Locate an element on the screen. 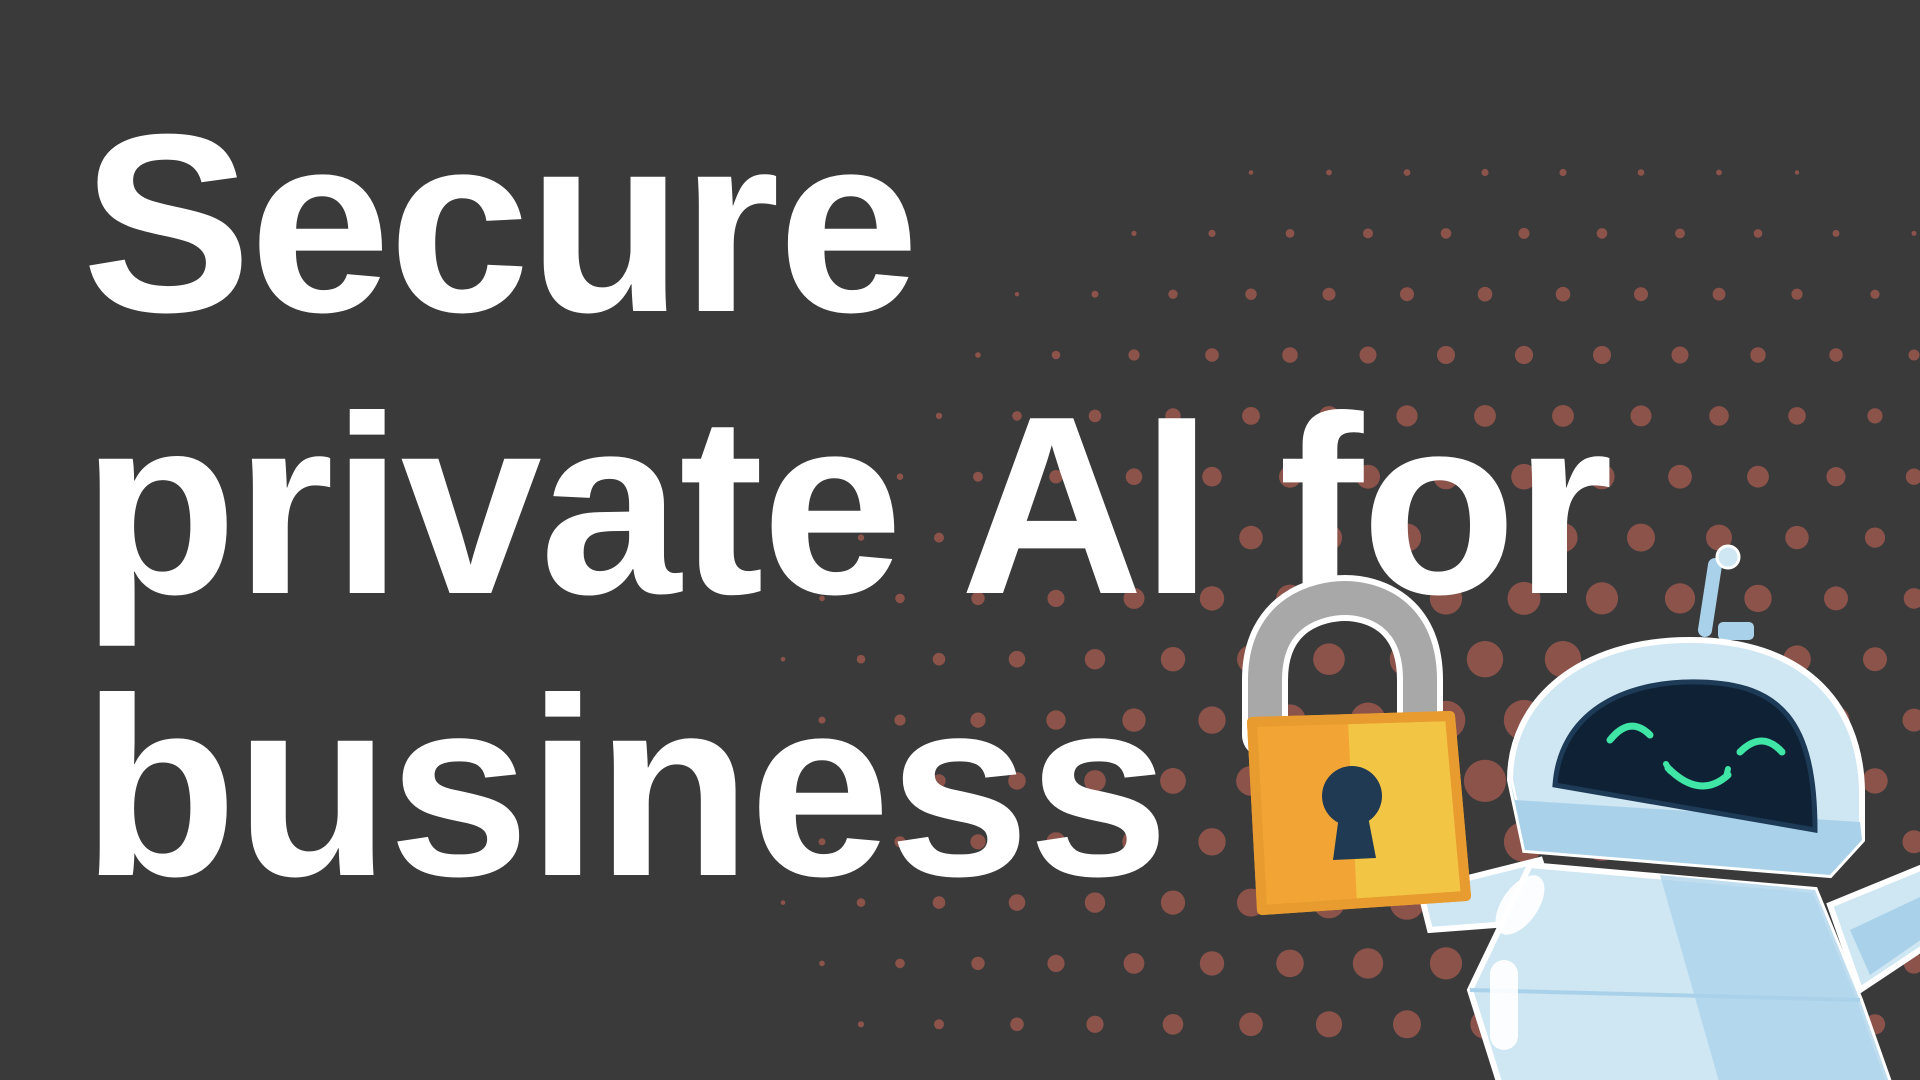 The width and height of the screenshot is (1920, 1080). robot-mascot is located at coordinates (1668, 812).